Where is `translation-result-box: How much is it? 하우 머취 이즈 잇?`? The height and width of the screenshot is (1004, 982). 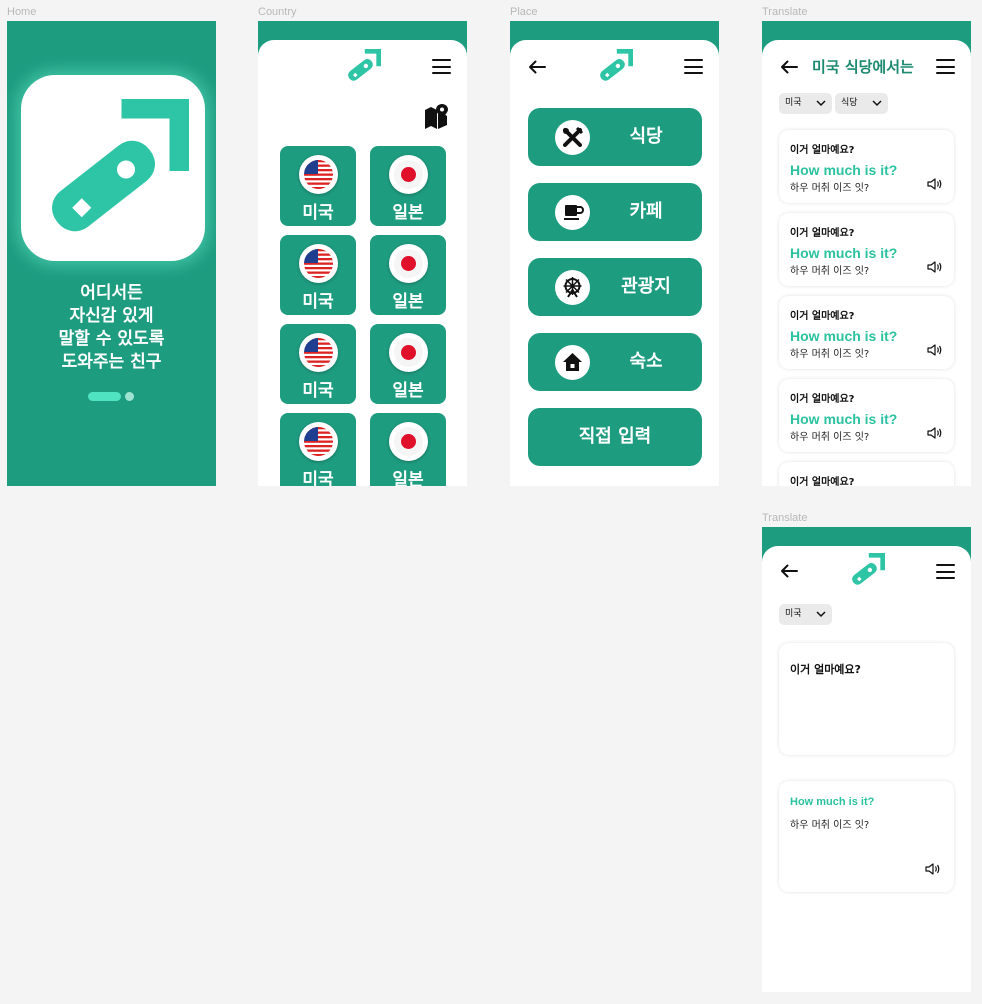
translation-result-box: How much is it? 하우 머취 이즈 잇? is located at coordinates (866, 836).